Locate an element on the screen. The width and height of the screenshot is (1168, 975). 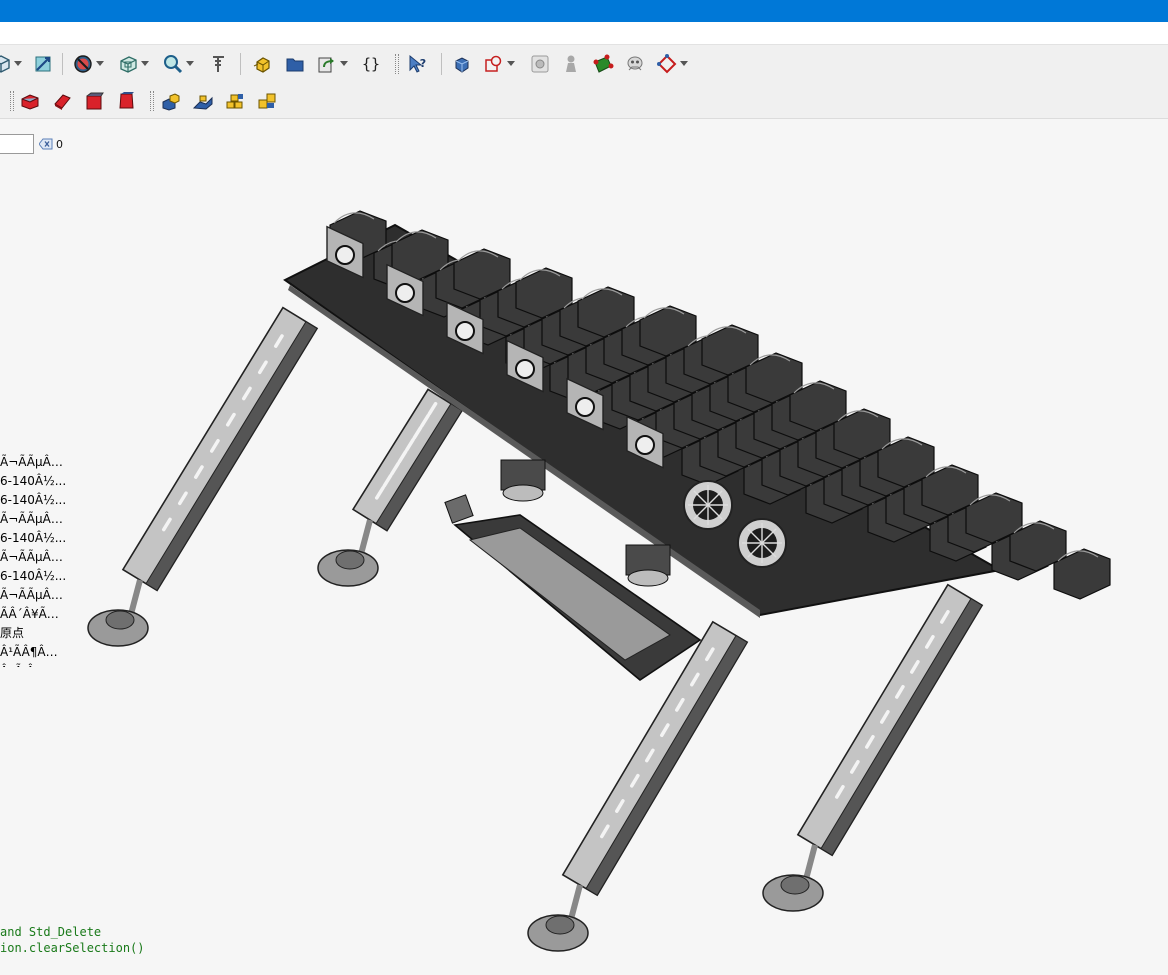
extrude-red-button is located at coordinates (62, 100).